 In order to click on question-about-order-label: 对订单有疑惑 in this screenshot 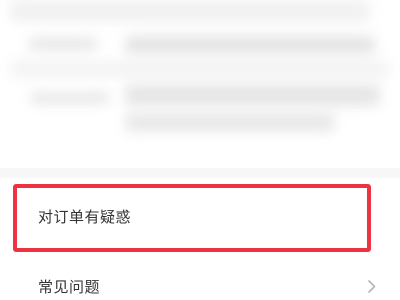, I will do `click(85, 216)`.